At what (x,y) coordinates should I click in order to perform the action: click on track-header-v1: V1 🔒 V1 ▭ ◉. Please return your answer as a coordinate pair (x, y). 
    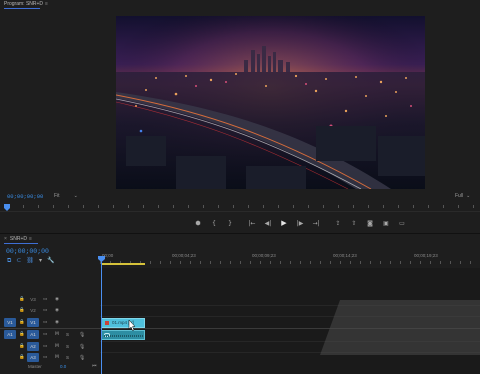
    Looking at the image, I should click on (50, 322).